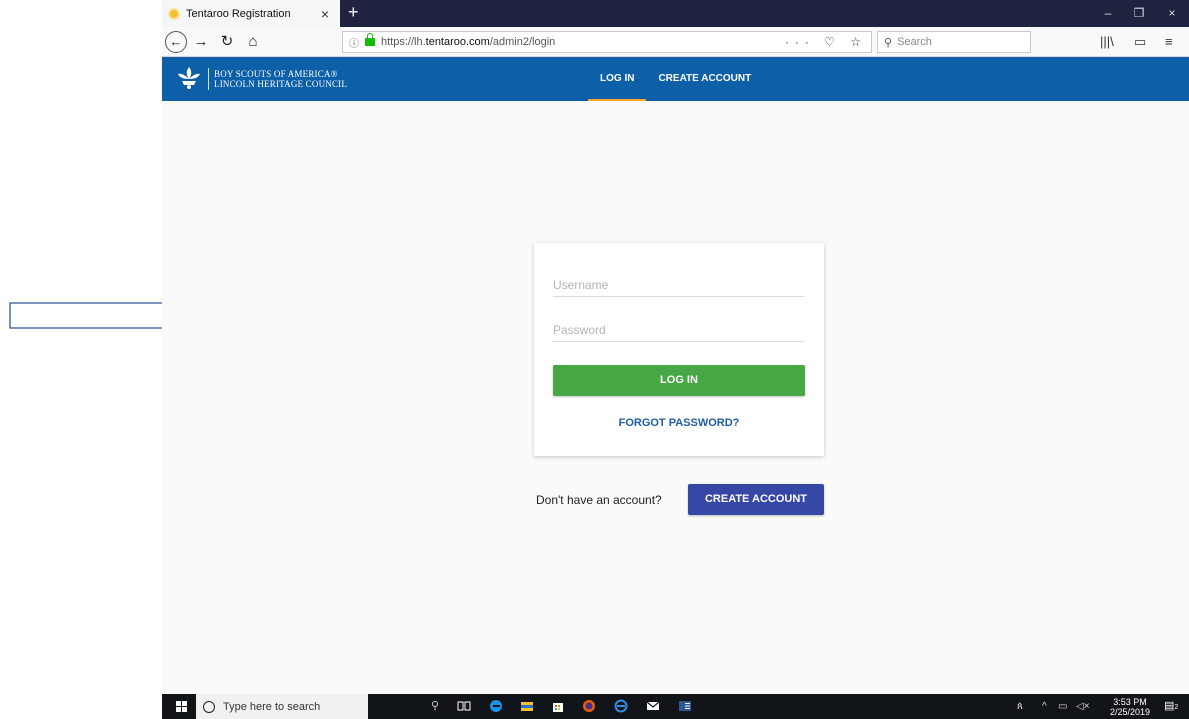 The height and width of the screenshot is (719, 1189). What do you see at coordinates (685, 706) in the screenshot?
I see `word-icon` at bounding box center [685, 706].